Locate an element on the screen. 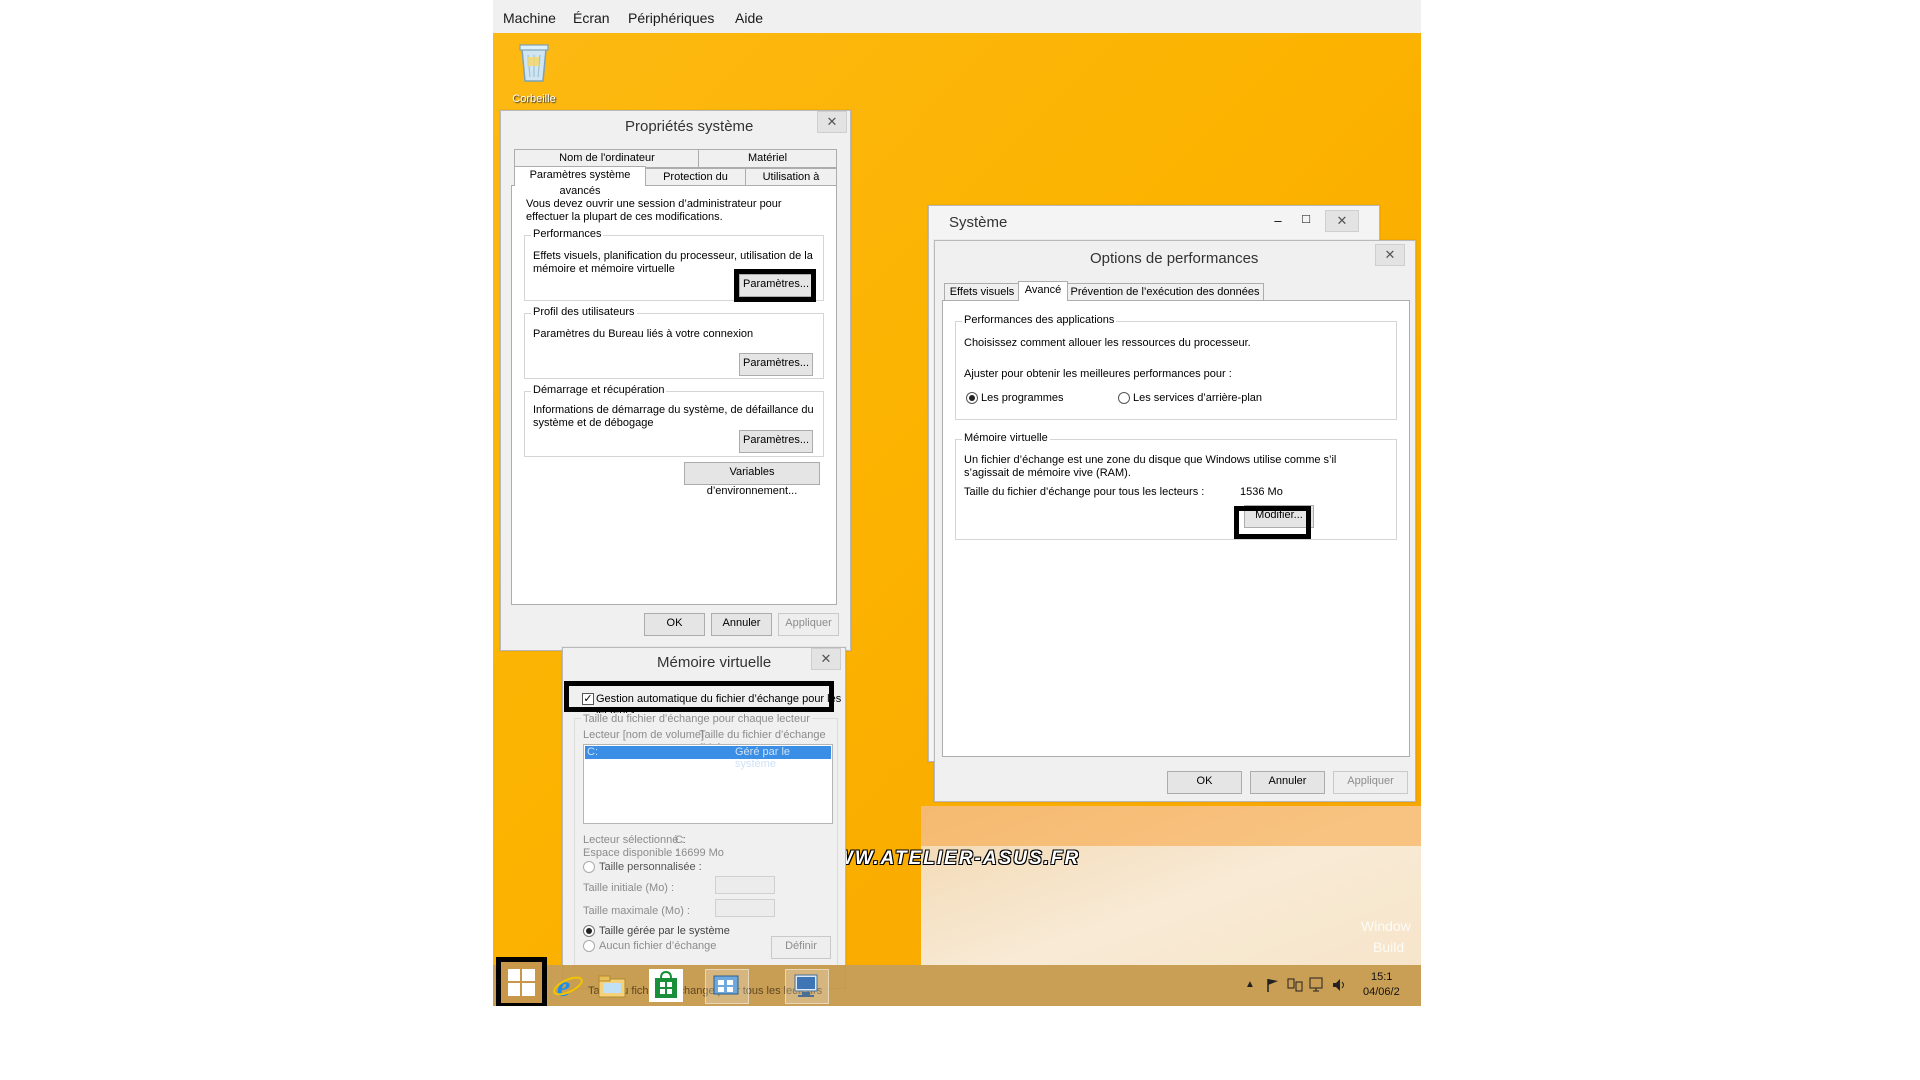 The image size is (1920, 1080). store-icon is located at coordinates (666, 984).